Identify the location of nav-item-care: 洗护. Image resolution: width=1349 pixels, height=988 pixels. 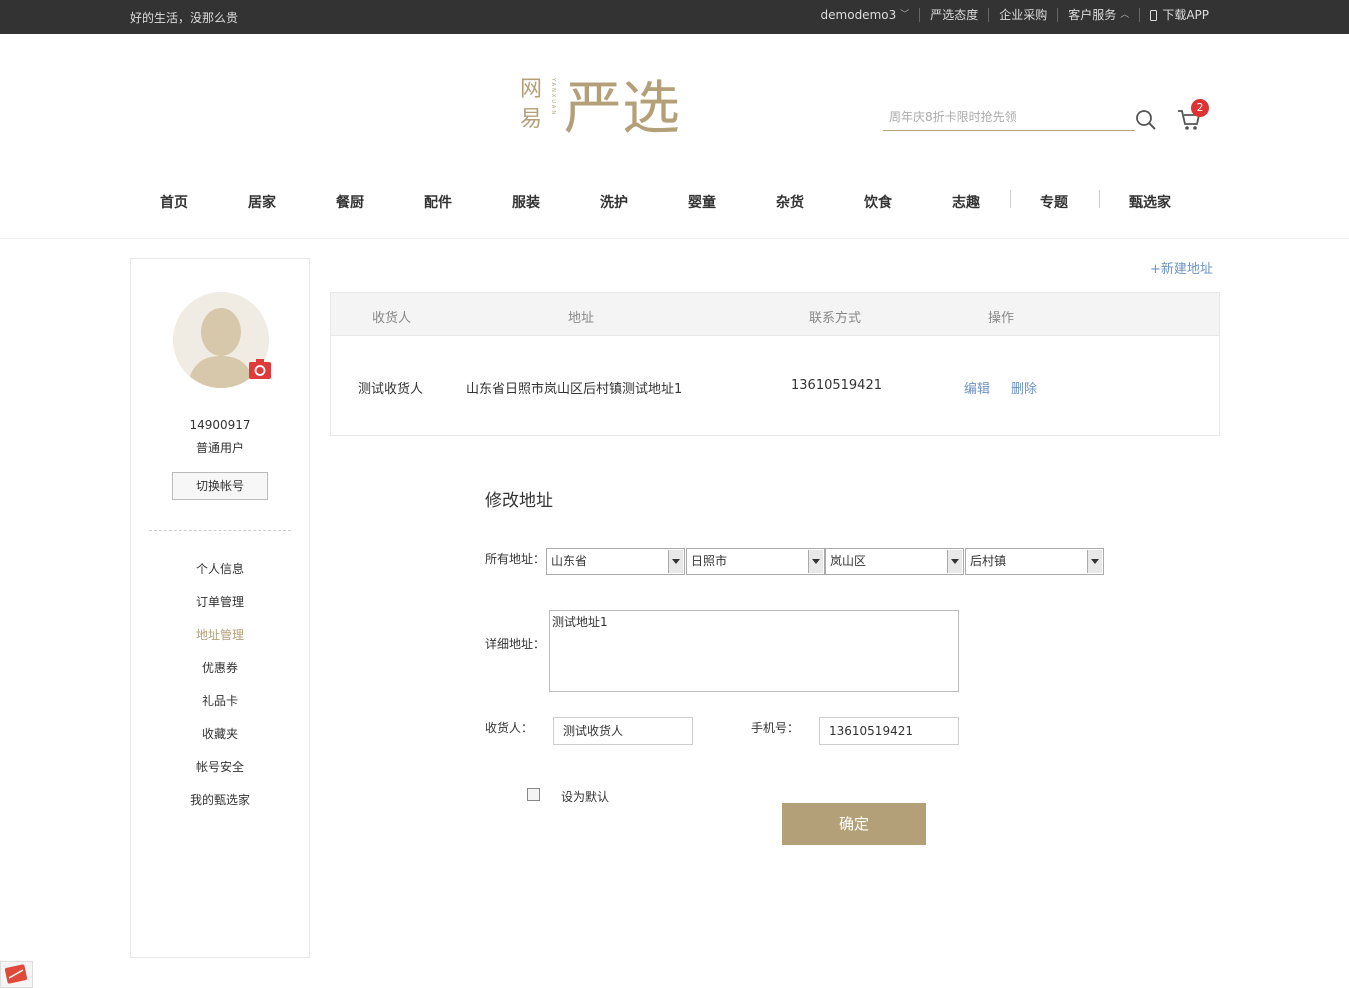
(614, 202).